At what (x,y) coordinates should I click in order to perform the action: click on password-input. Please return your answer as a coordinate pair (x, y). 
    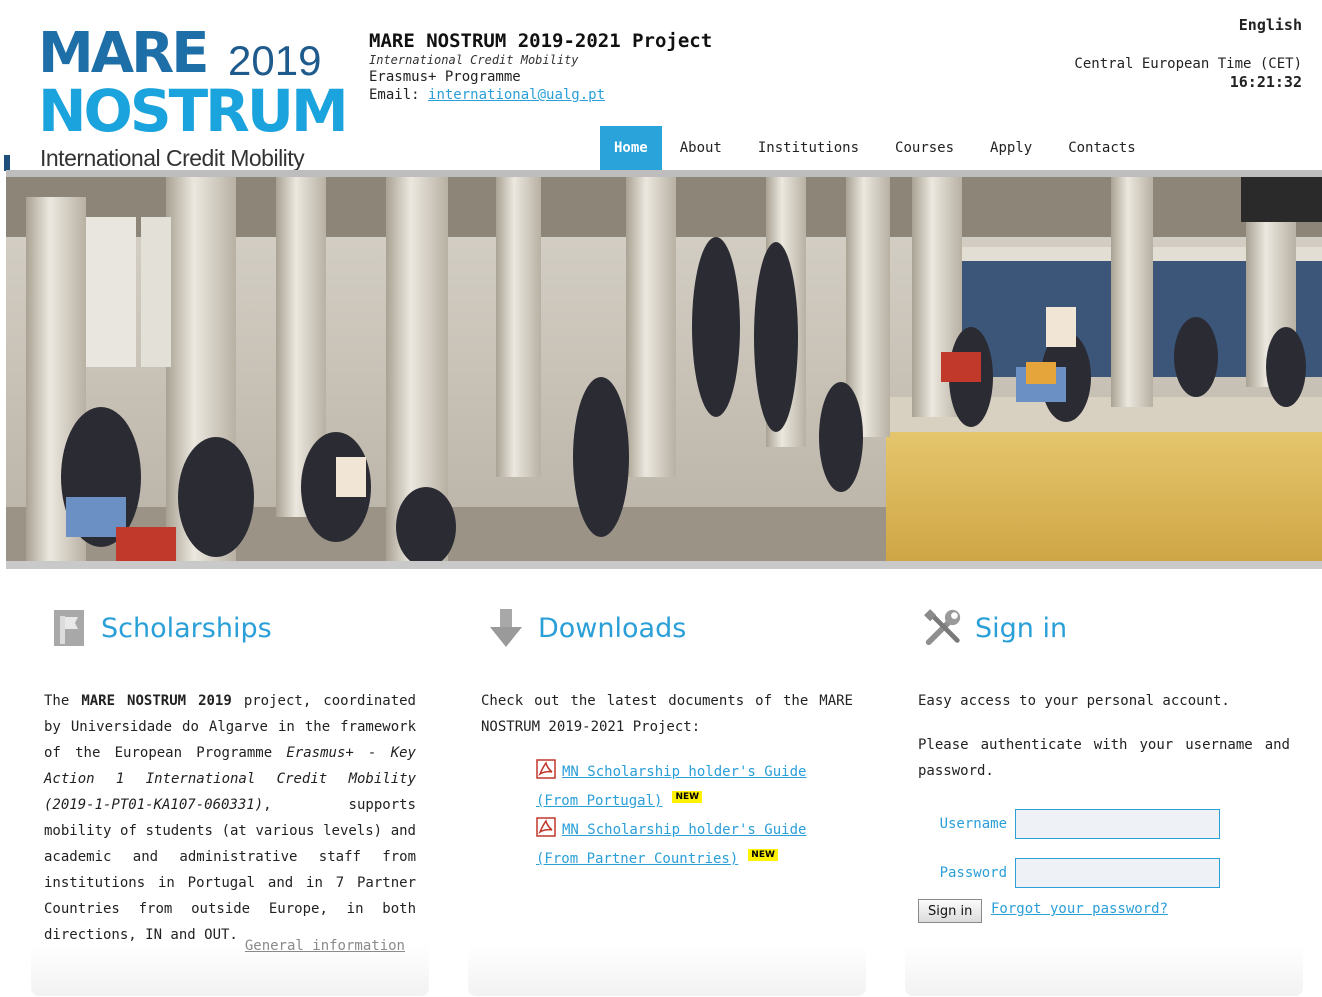
    Looking at the image, I should click on (1117, 873).